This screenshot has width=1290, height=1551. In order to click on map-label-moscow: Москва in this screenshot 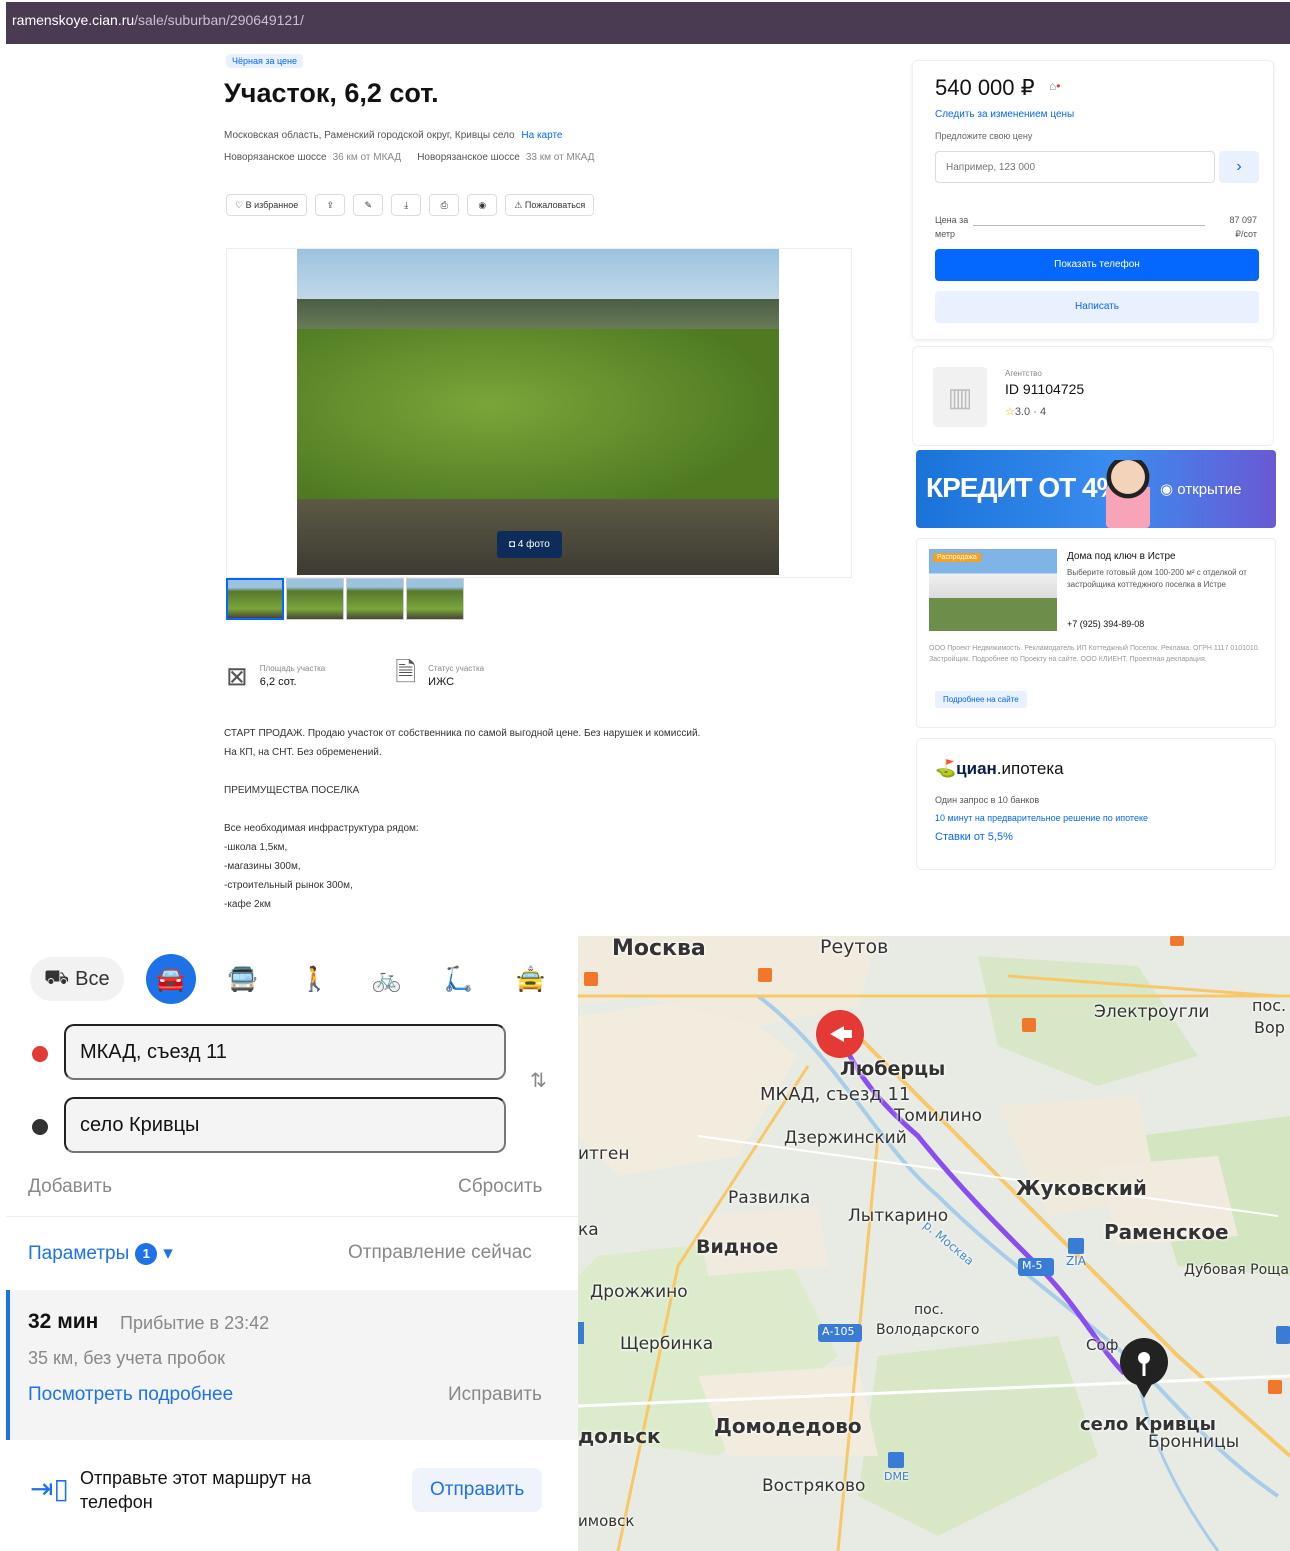, I will do `click(659, 948)`.